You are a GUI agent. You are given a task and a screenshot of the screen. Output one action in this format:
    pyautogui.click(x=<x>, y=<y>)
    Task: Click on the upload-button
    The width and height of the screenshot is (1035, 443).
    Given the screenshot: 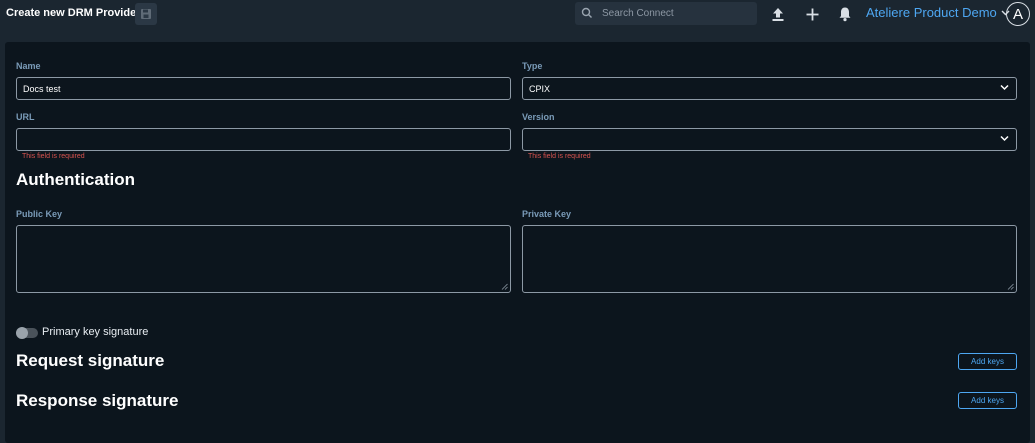 What is the action you would take?
    pyautogui.click(x=778, y=14)
    